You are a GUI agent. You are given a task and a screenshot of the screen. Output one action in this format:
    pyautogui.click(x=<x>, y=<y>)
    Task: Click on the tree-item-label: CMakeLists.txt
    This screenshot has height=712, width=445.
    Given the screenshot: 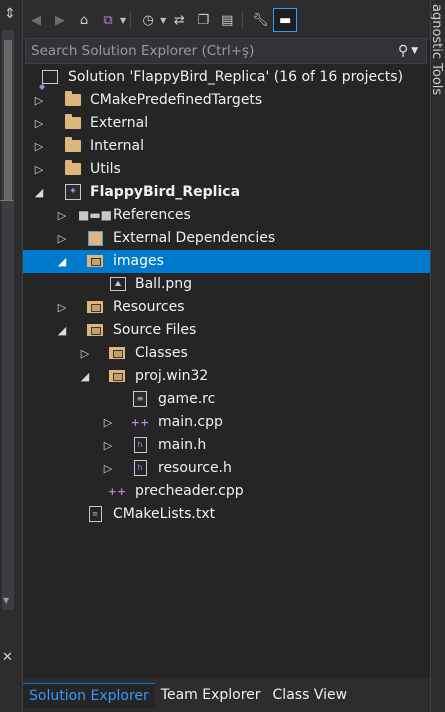 What is the action you would take?
    pyautogui.click(x=164, y=514)
    